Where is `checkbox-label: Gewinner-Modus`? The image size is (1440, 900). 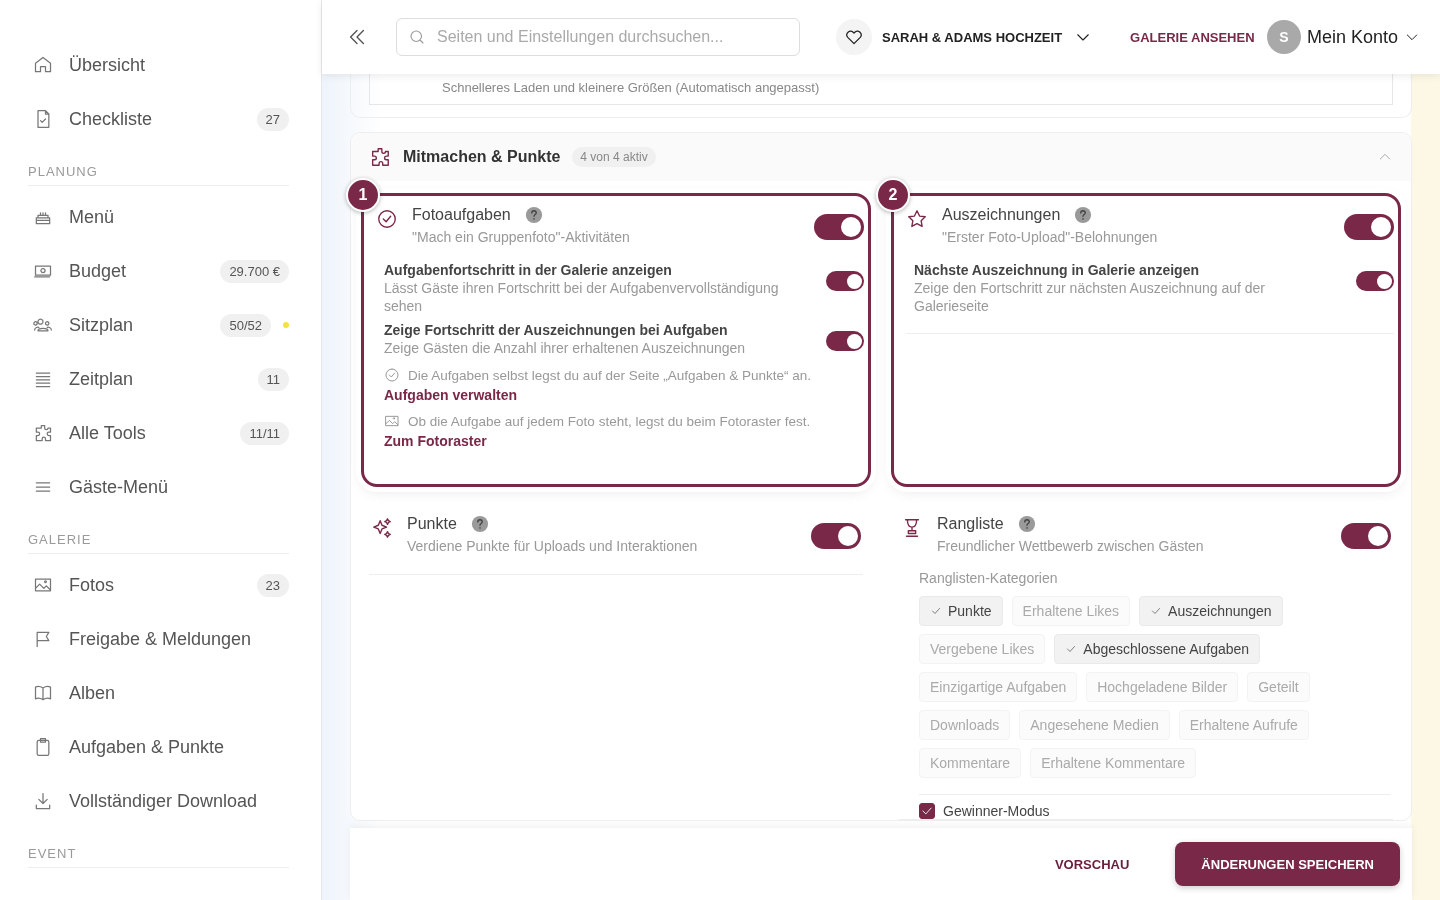
checkbox-label: Gewinner-Modus is located at coordinates (996, 811).